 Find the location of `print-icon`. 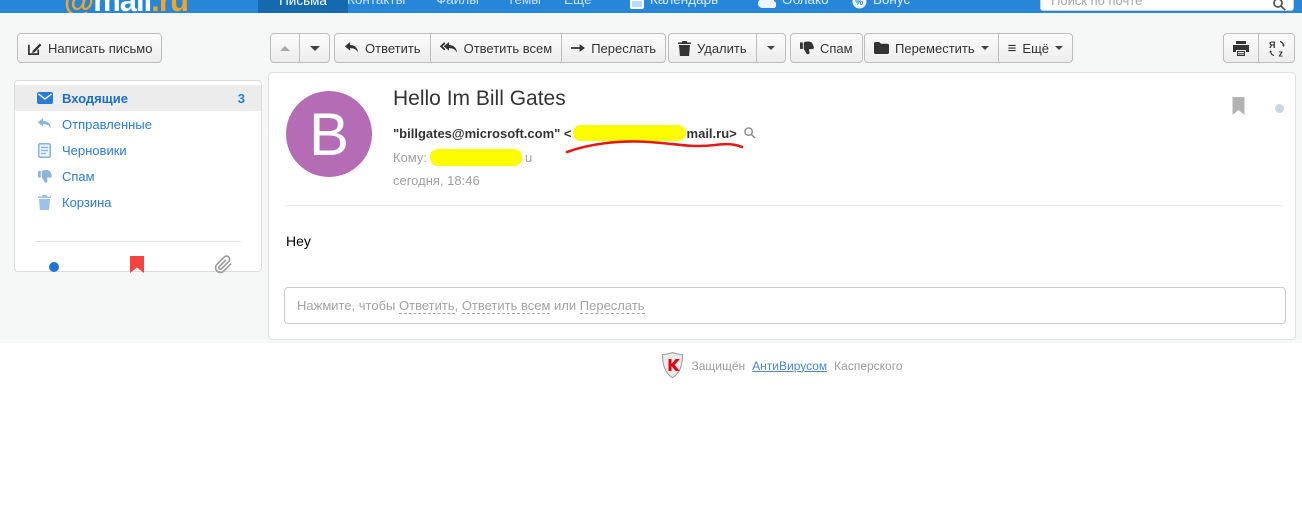

print-icon is located at coordinates (1241, 48).